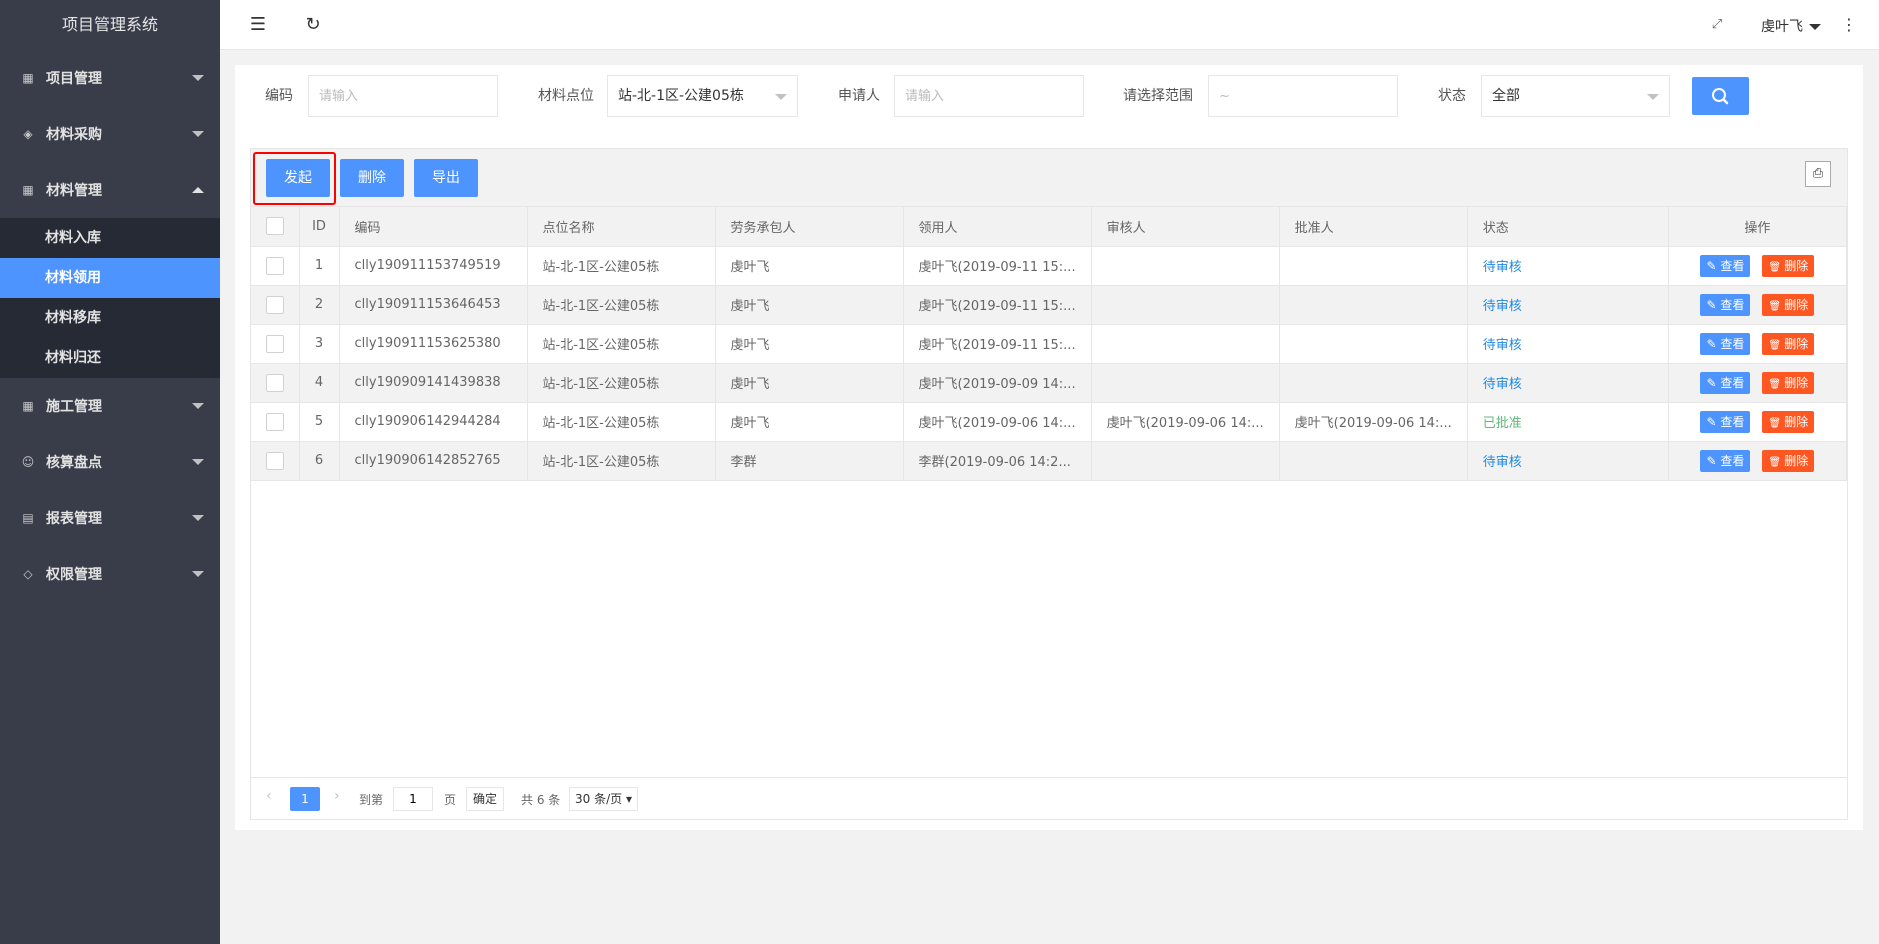 The height and width of the screenshot is (944, 1879). Describe the element at coordinates (446, 178) in the screenshot. I see `export-button: 导出` at that location.